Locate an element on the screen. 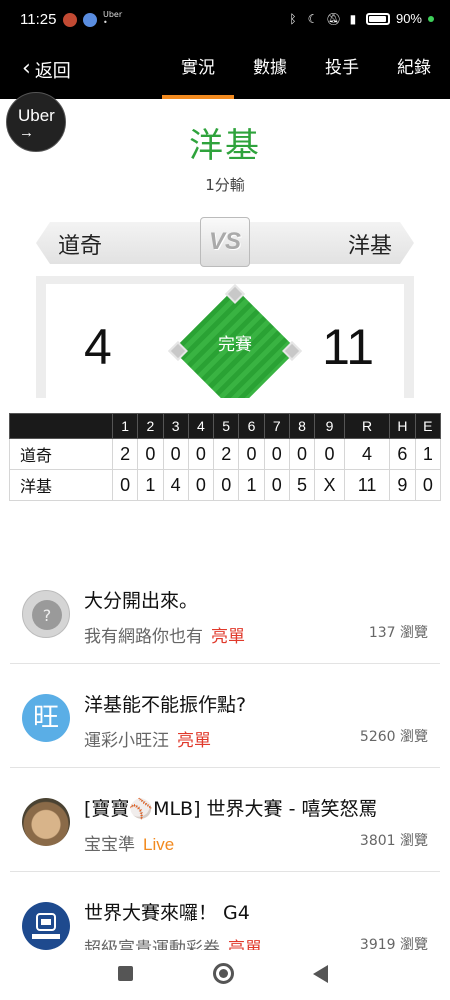  header-cell: R is located at coordinates (367, 426).